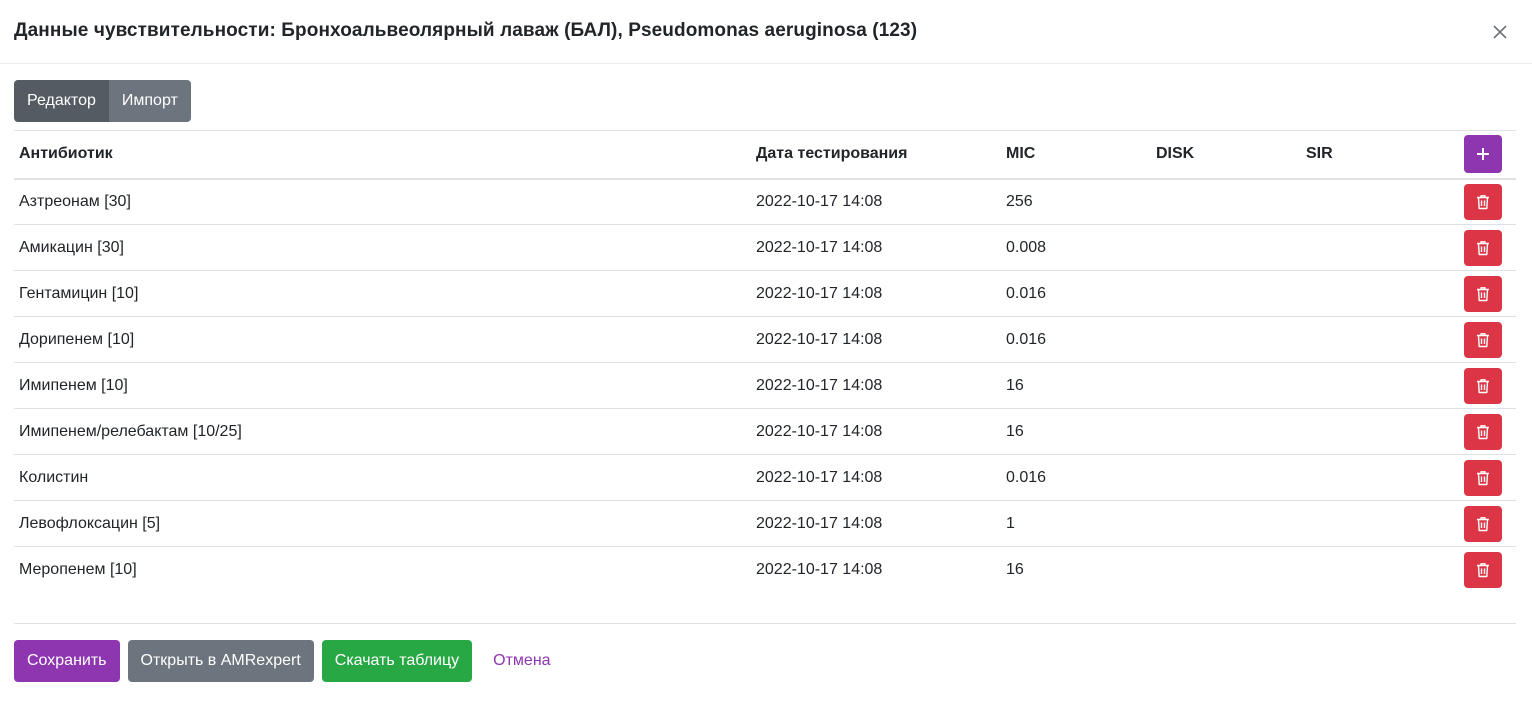 The height and width of the screenshot is (706, 1532). Describe the element at coordinates (73, 385) in the screenshot. I see `cell-antibiotic: Имипенем [10]` at that location.